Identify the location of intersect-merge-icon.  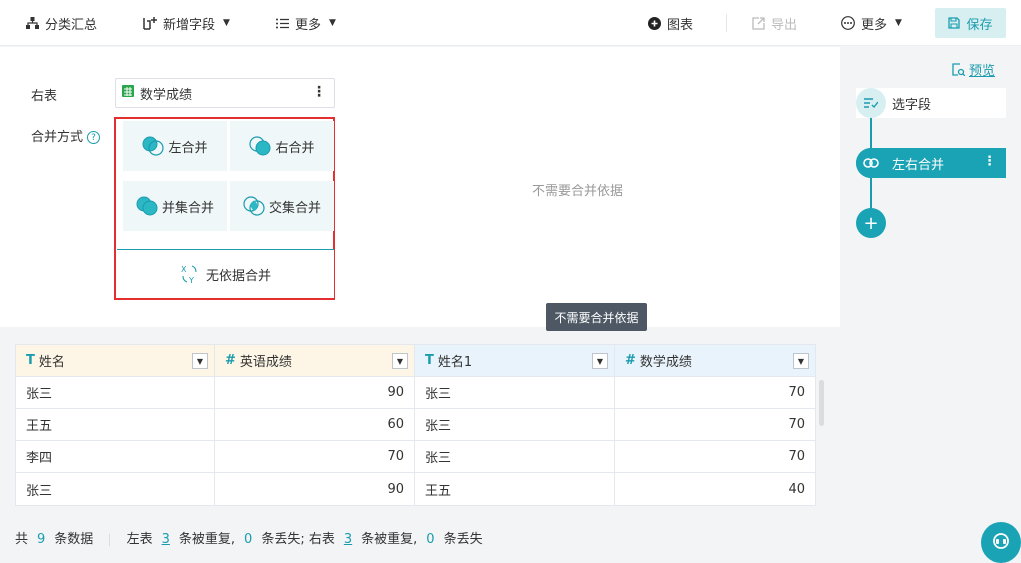
(254, 206).